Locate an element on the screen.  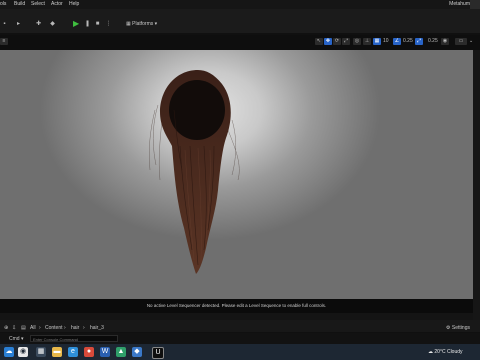
import-icon: ⇩ is located at coordinates (14, 328).